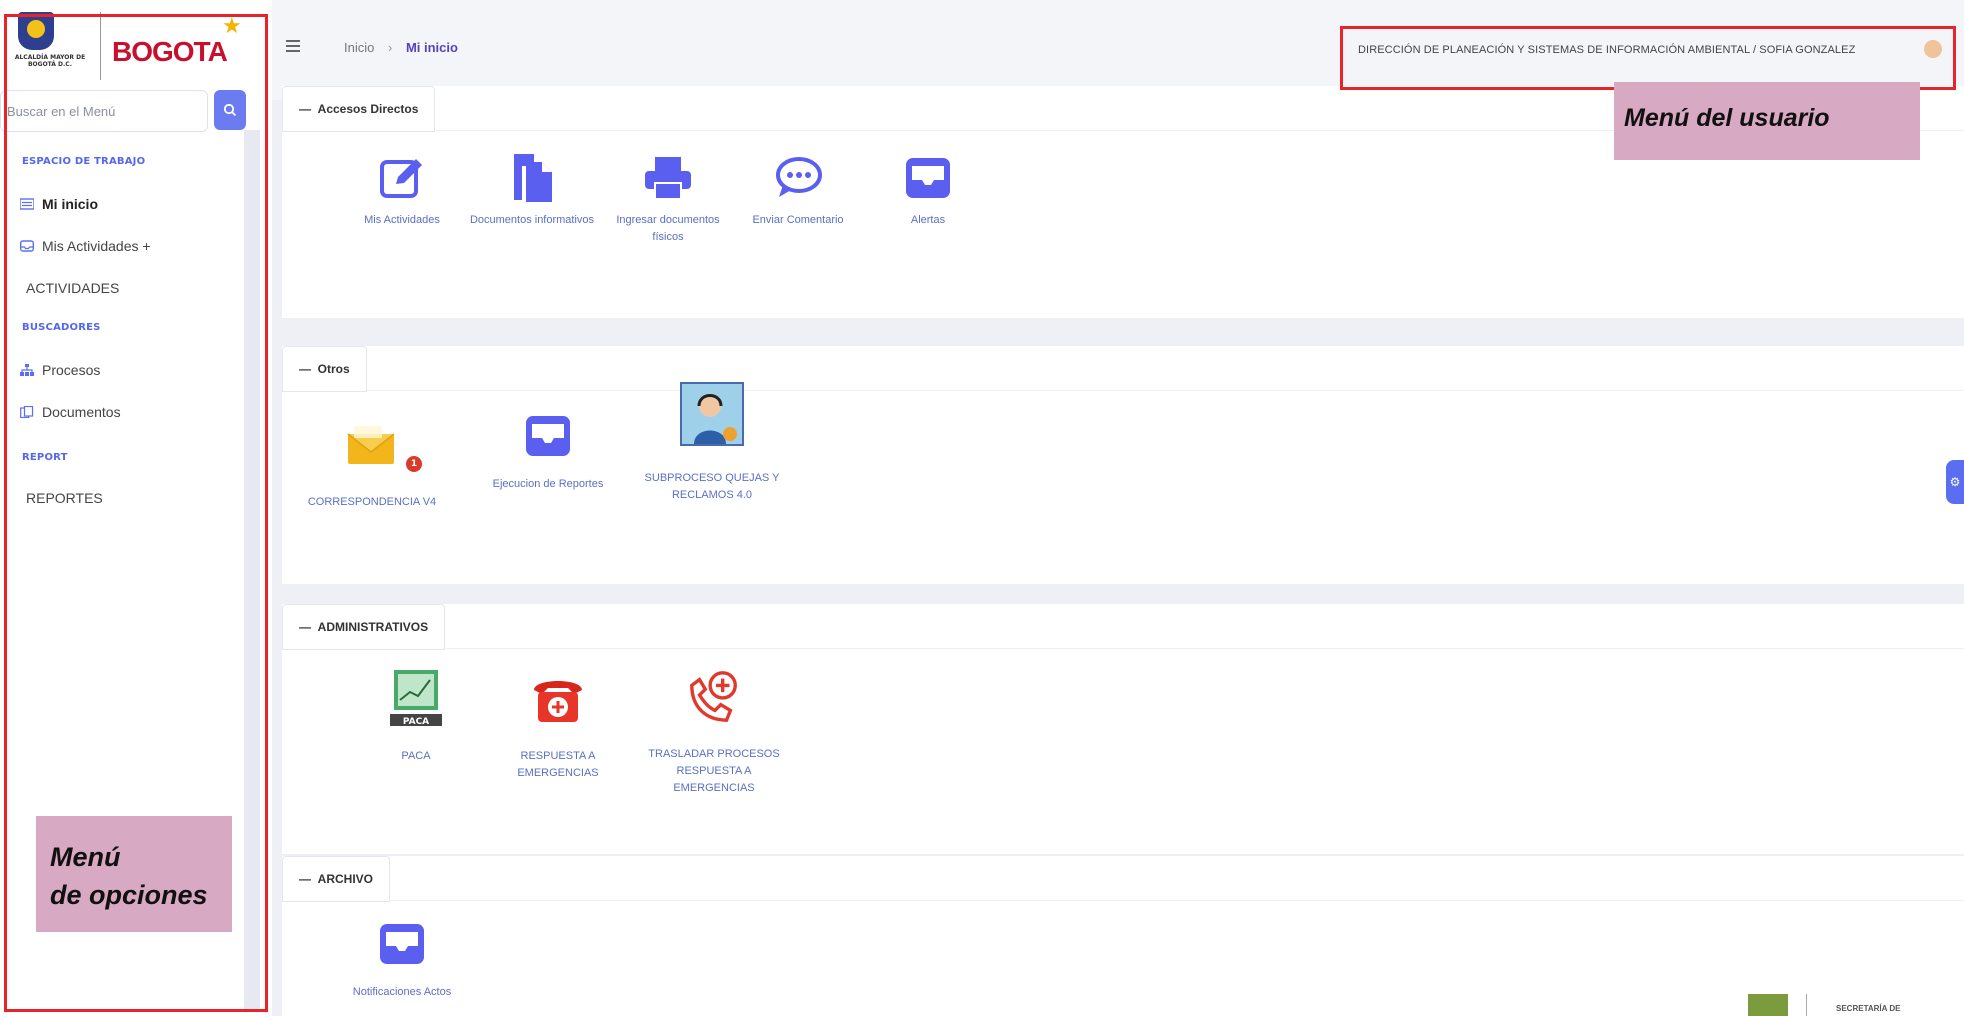 This screenshot has height=1016, width=1964. What do you see at coordinates (129, 895) in the screenshot?
I see `annotation-line: de opciones` at bounding box center [129, 895].